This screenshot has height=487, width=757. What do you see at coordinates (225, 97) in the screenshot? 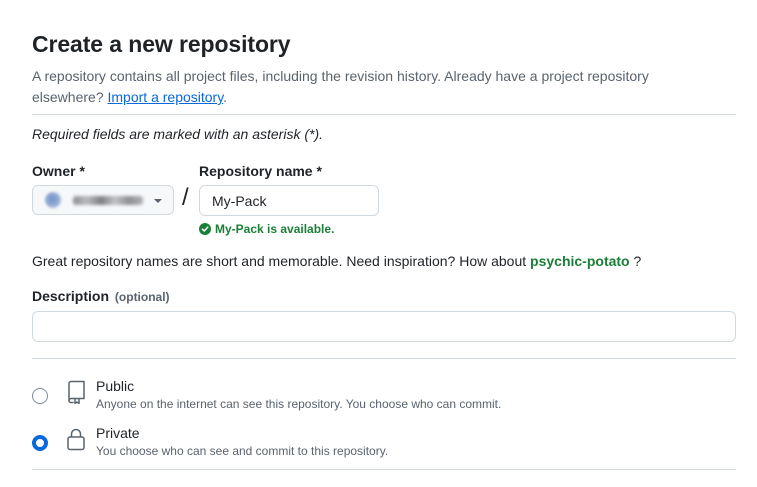
I see `subtitle-suffix: .` at bounding box center [225, 97].